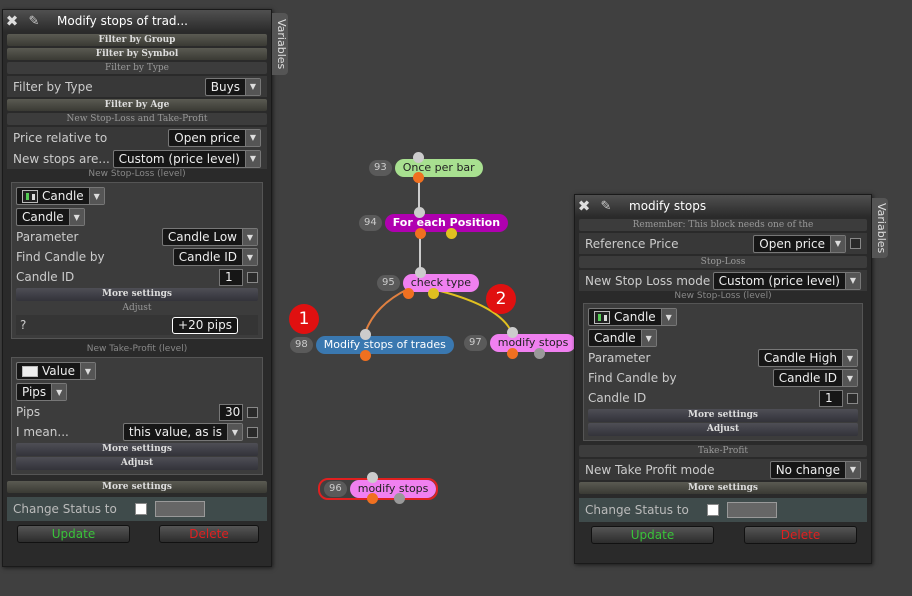  I want to click on price-relative-select: Open price ▼, so click(214, 137).